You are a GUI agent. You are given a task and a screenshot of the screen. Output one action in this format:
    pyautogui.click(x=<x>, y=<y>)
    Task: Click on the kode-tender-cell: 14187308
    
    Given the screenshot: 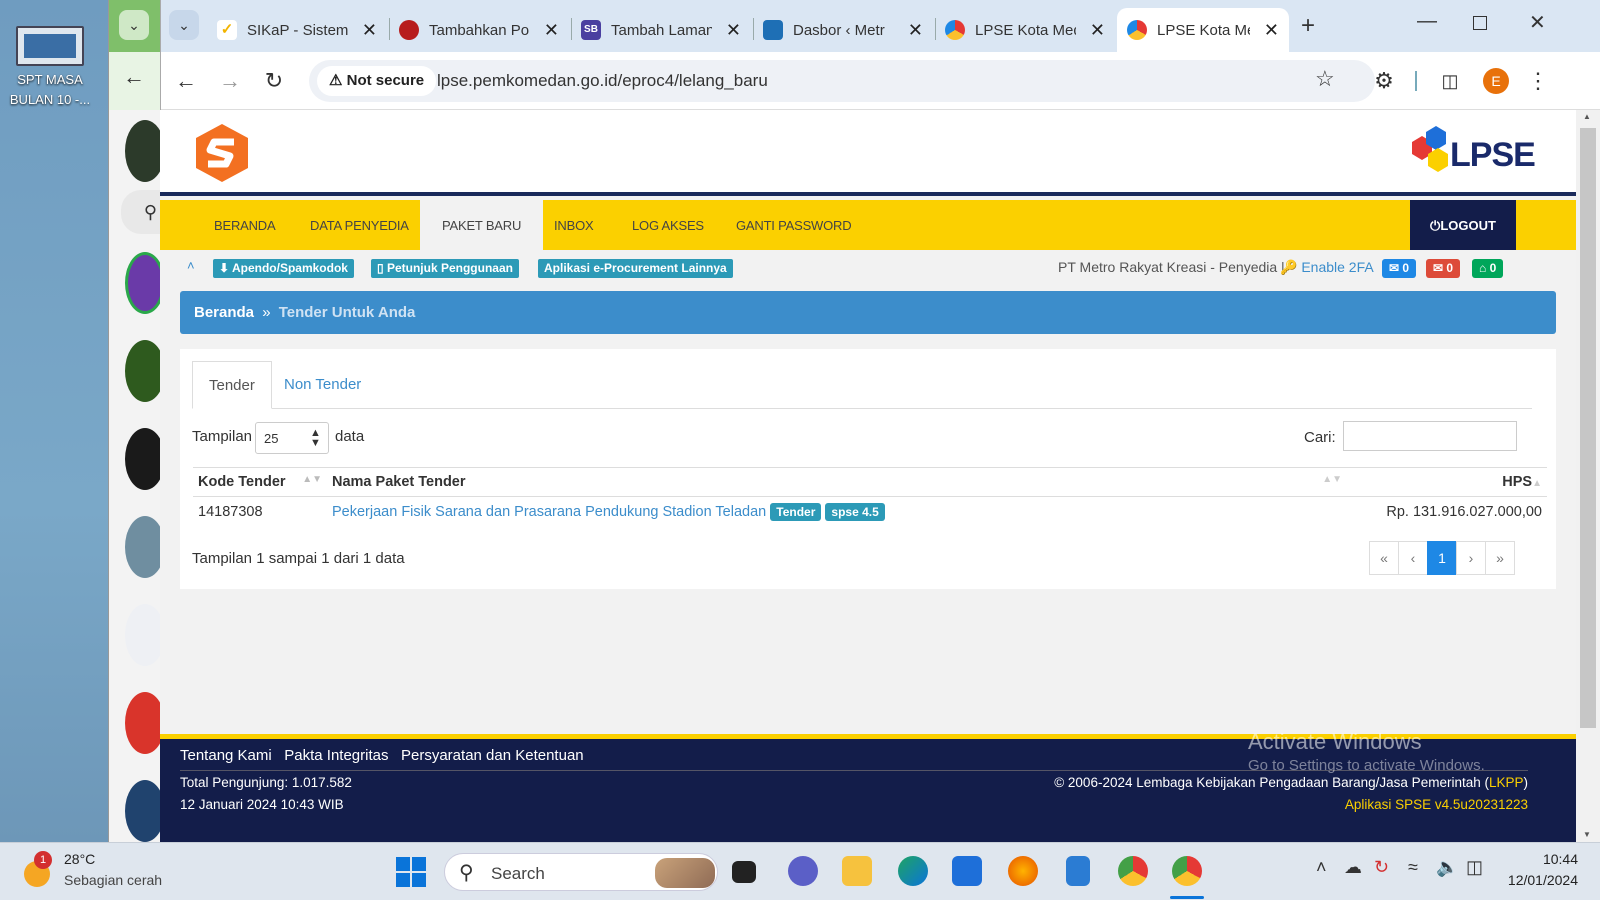 What is the action you would take?
    pyautogui.click(x=230, y=512)
    